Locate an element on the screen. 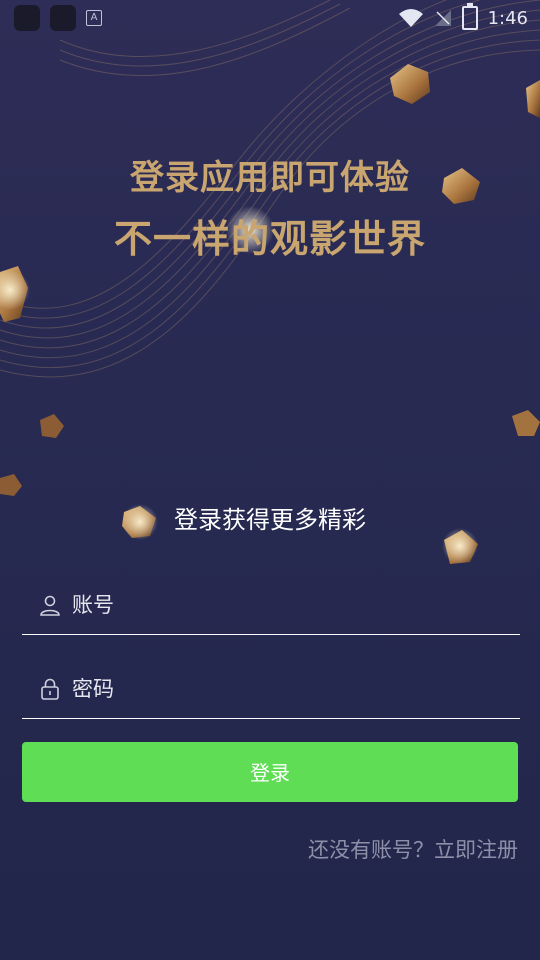 The width and height of the screenshot is (540, 960). user-icon is located at coordinates (50, 605).